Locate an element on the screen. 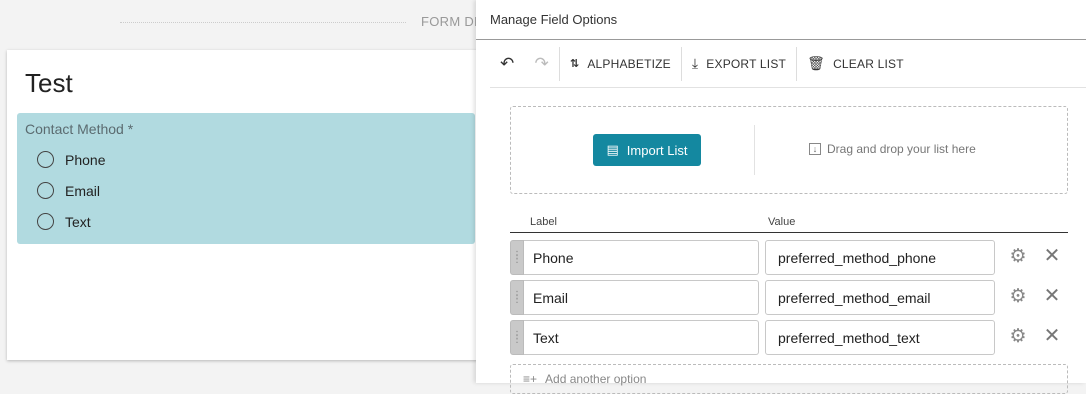 The width and height of the screenshot is (1086, 394). option-row: ⋮ ⋮ Phone preferred_method_phone ⚙ ✕ is located at coordinates (790, 258).